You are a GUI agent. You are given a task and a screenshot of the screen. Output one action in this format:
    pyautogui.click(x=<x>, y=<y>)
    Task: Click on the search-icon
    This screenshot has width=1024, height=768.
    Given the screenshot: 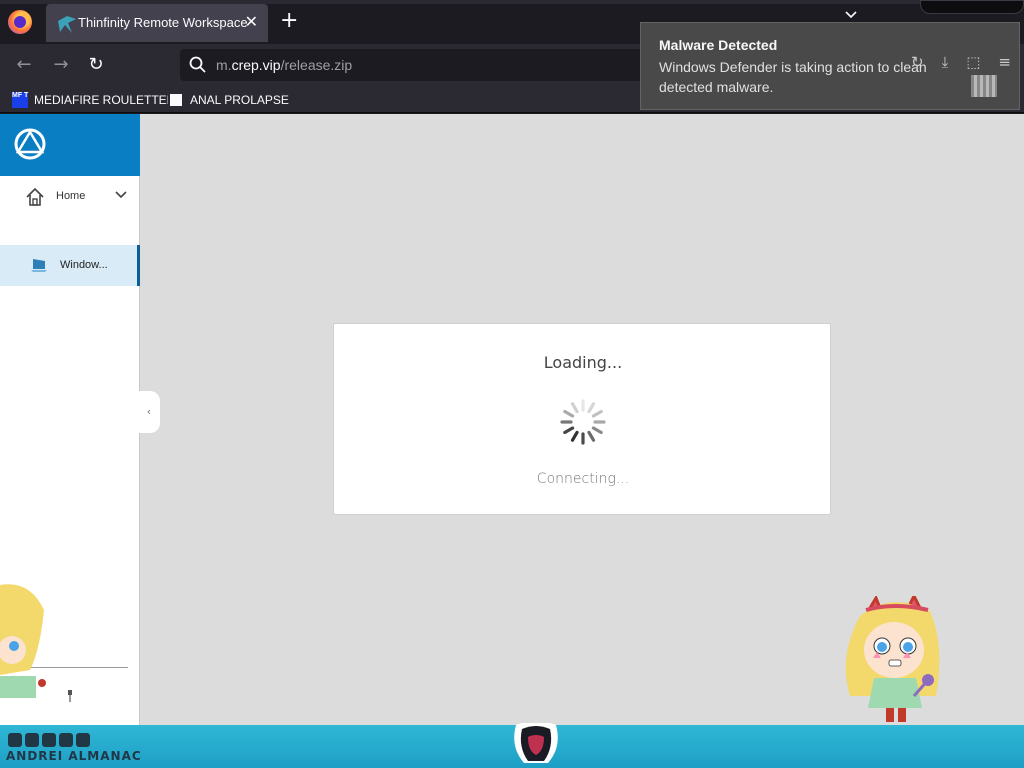 What is the action you would take?
    pyautogui.click(x=197, y=64)
    